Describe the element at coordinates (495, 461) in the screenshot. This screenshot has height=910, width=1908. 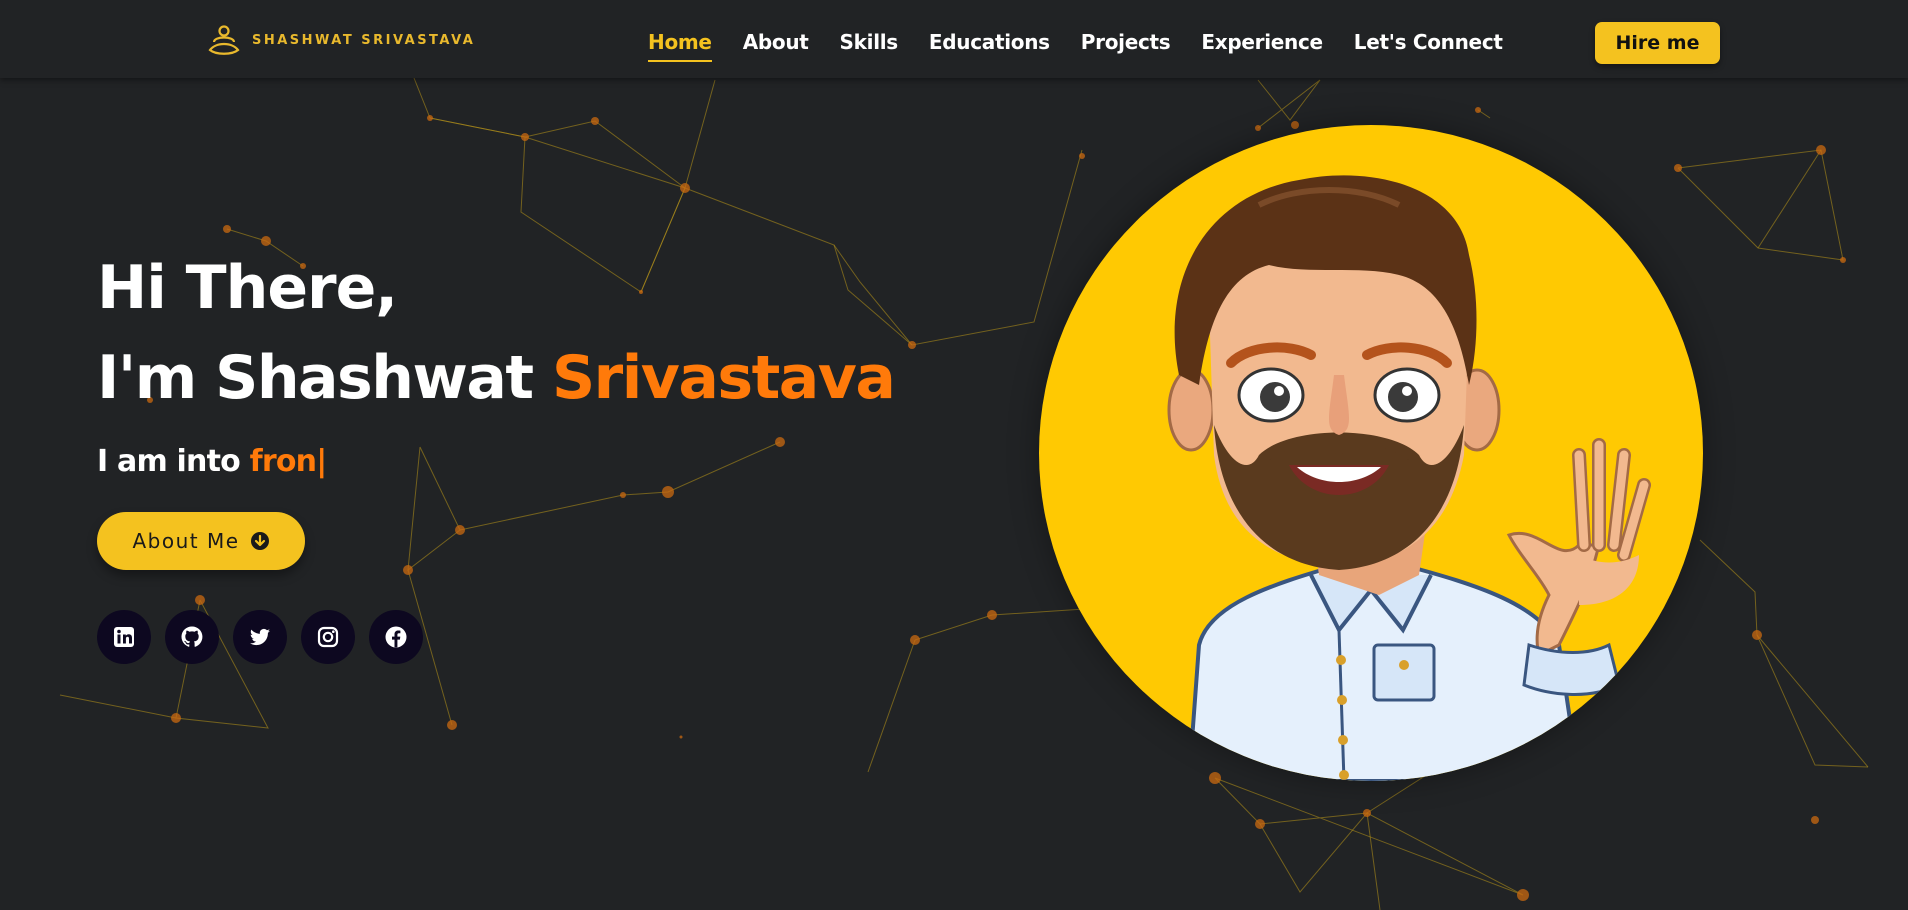
I see `typed-role-line: I am into fron|` at that location.